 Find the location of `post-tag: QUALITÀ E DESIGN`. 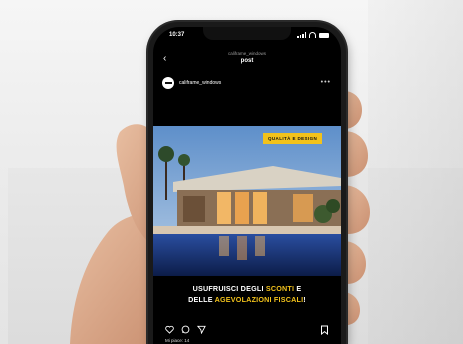

post-tag: QUALITÀ E DESIGN is located at coordinates (293, 138).